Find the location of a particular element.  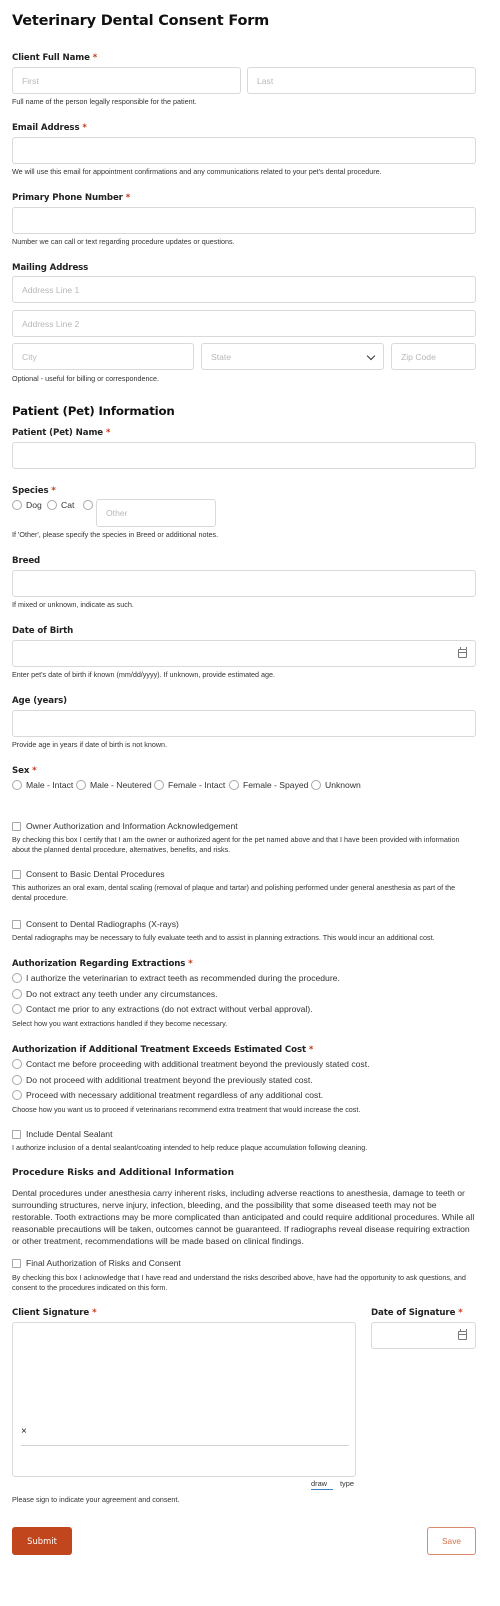

signature-date-label: Date of Signature * is located at coordinates (417, 1313).